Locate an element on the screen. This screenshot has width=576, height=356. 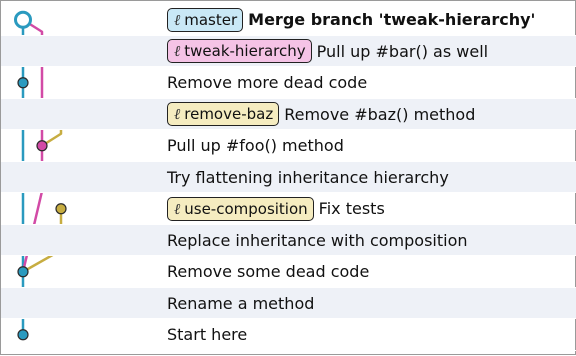
commit-row: ℓ remove-baz Remove #baz() method is located at coordinates (288, 114).